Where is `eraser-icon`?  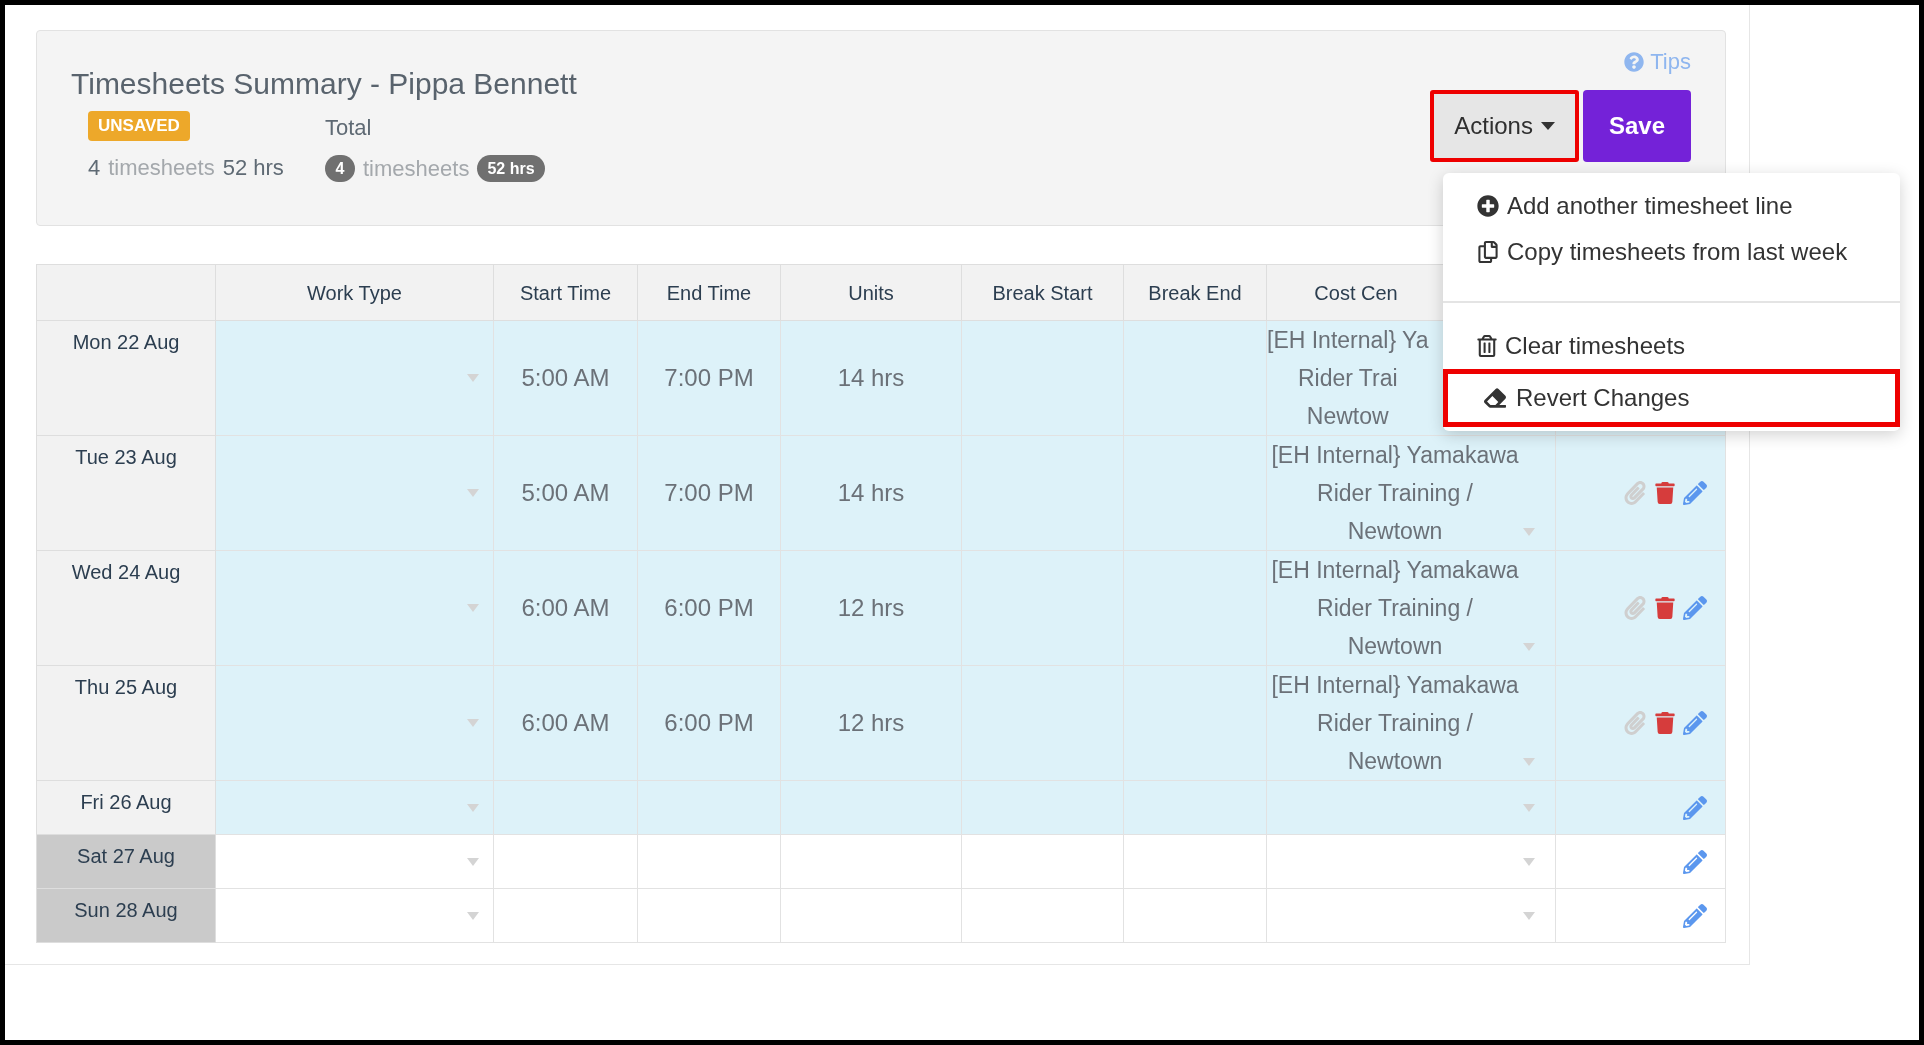
eraser-icon is located at coordinates (1495, 398).